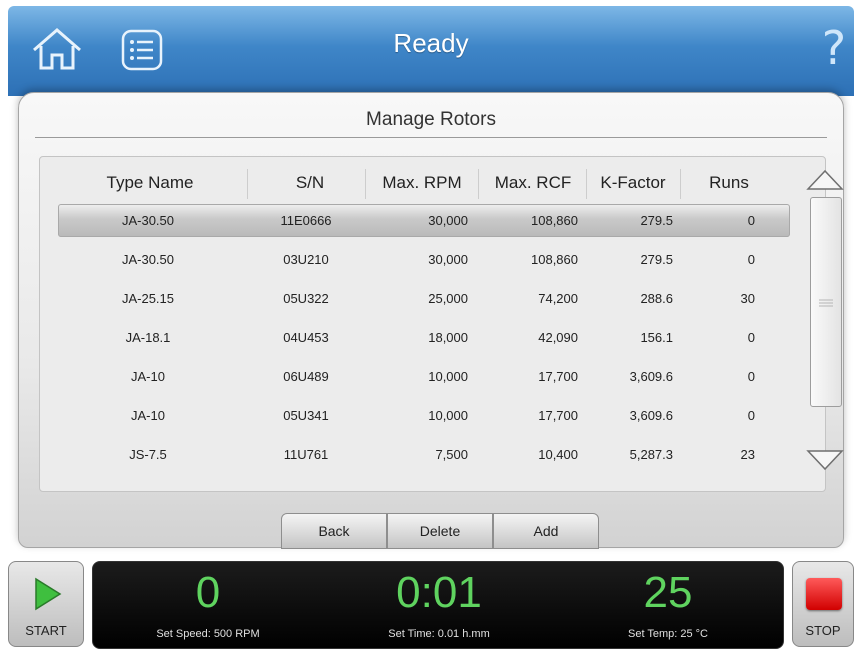 The height and width of the screenshot is (649, 858). What do you see at coordinates (451, 454) in the screenshot?
I see `cell-max-rpm: 7,500` at bounding box center [451, 454].